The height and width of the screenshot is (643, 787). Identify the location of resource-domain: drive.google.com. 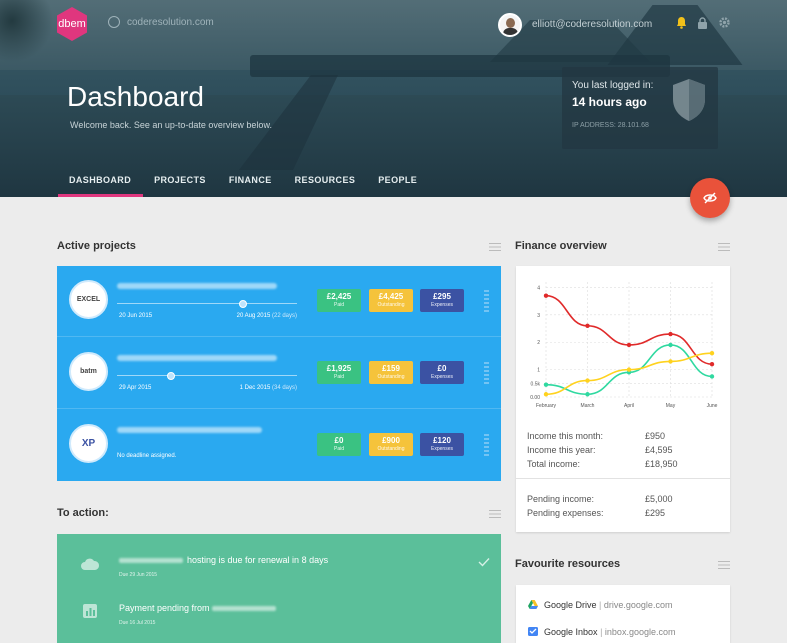
(638, 605).